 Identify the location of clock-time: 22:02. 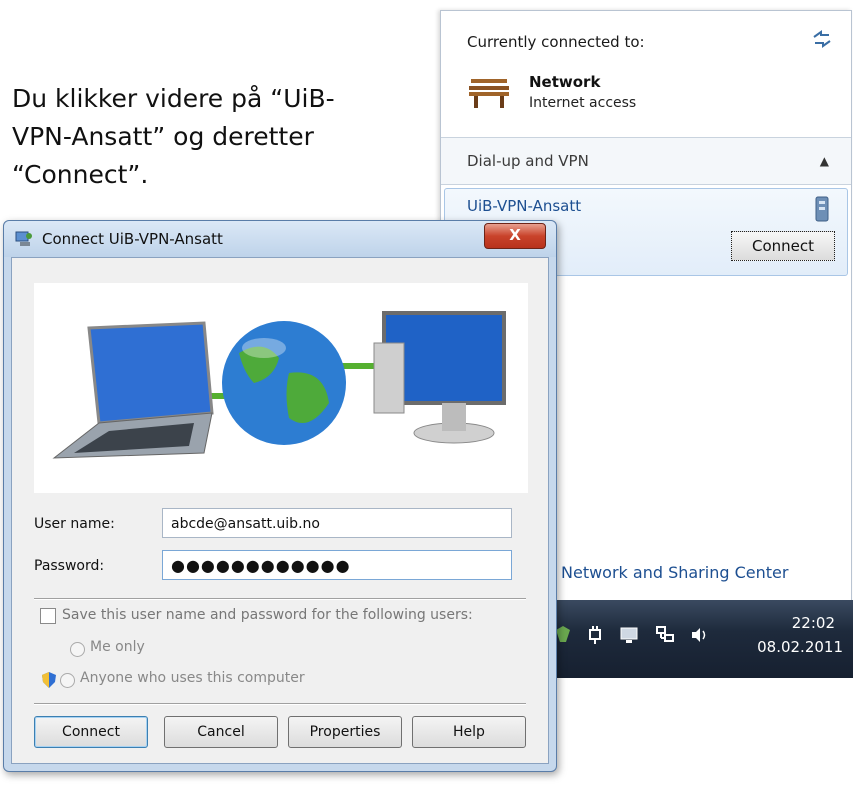
(813, 623).